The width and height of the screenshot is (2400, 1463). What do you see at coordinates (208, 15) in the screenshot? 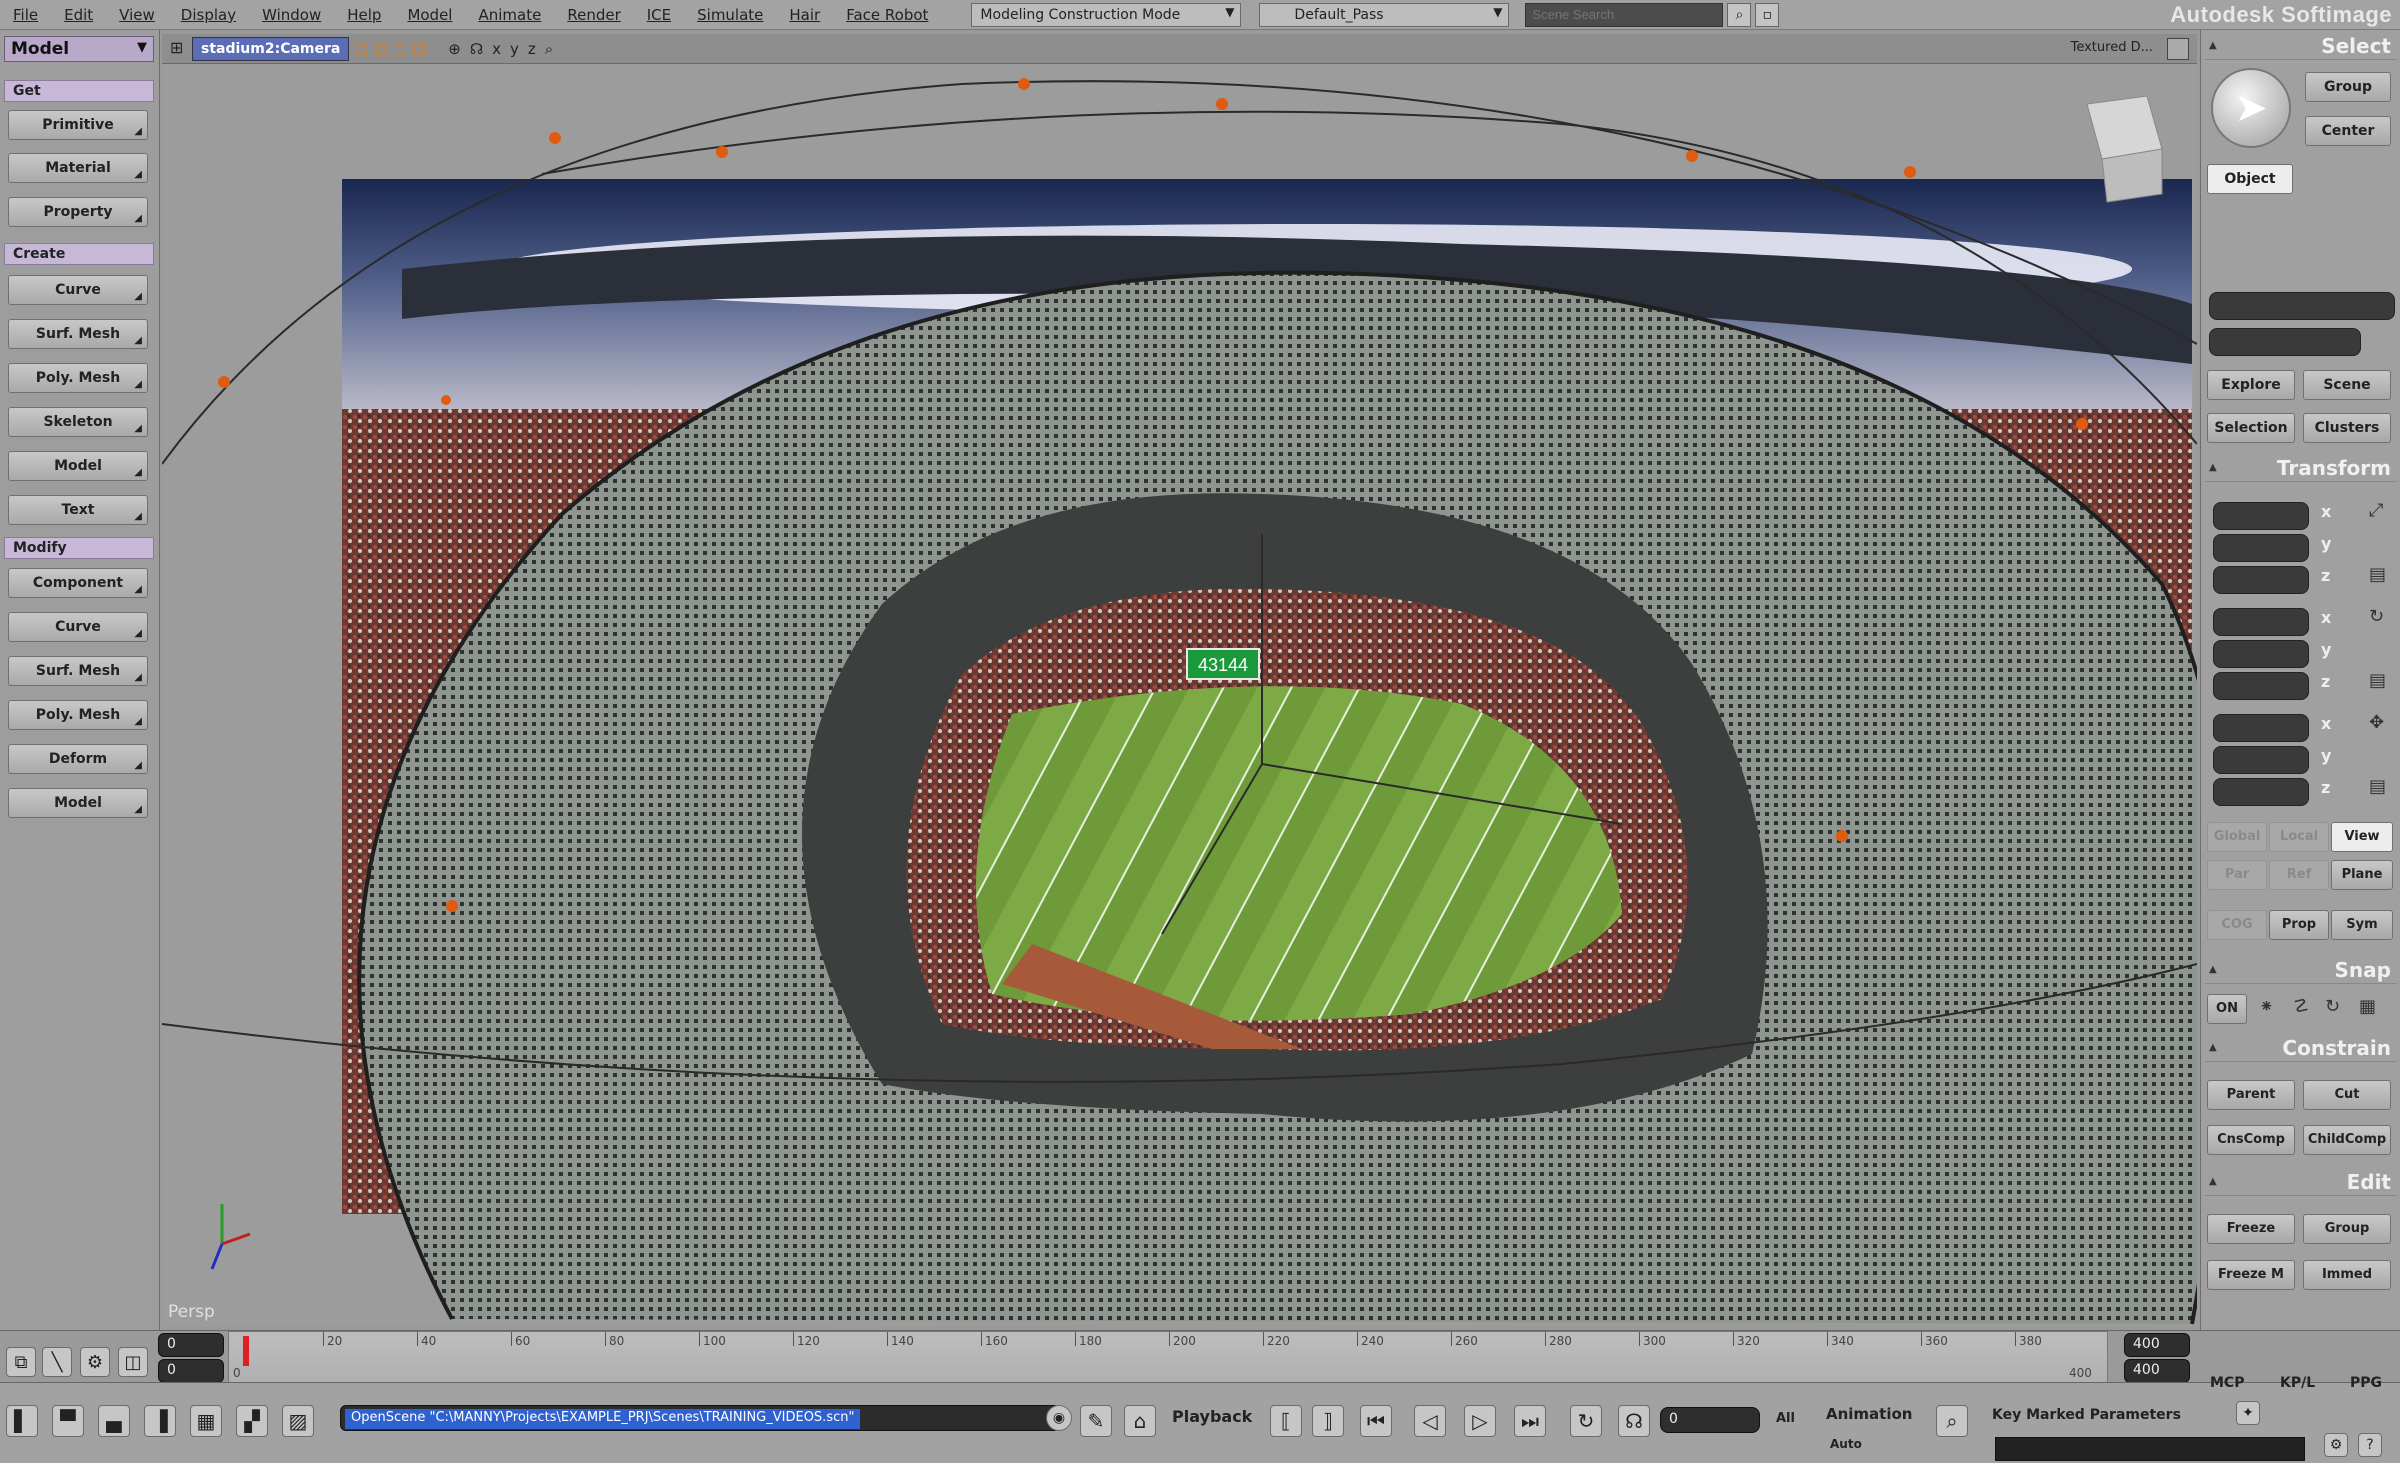
I see `menu-display: Display` at bounding box center [208, 15].